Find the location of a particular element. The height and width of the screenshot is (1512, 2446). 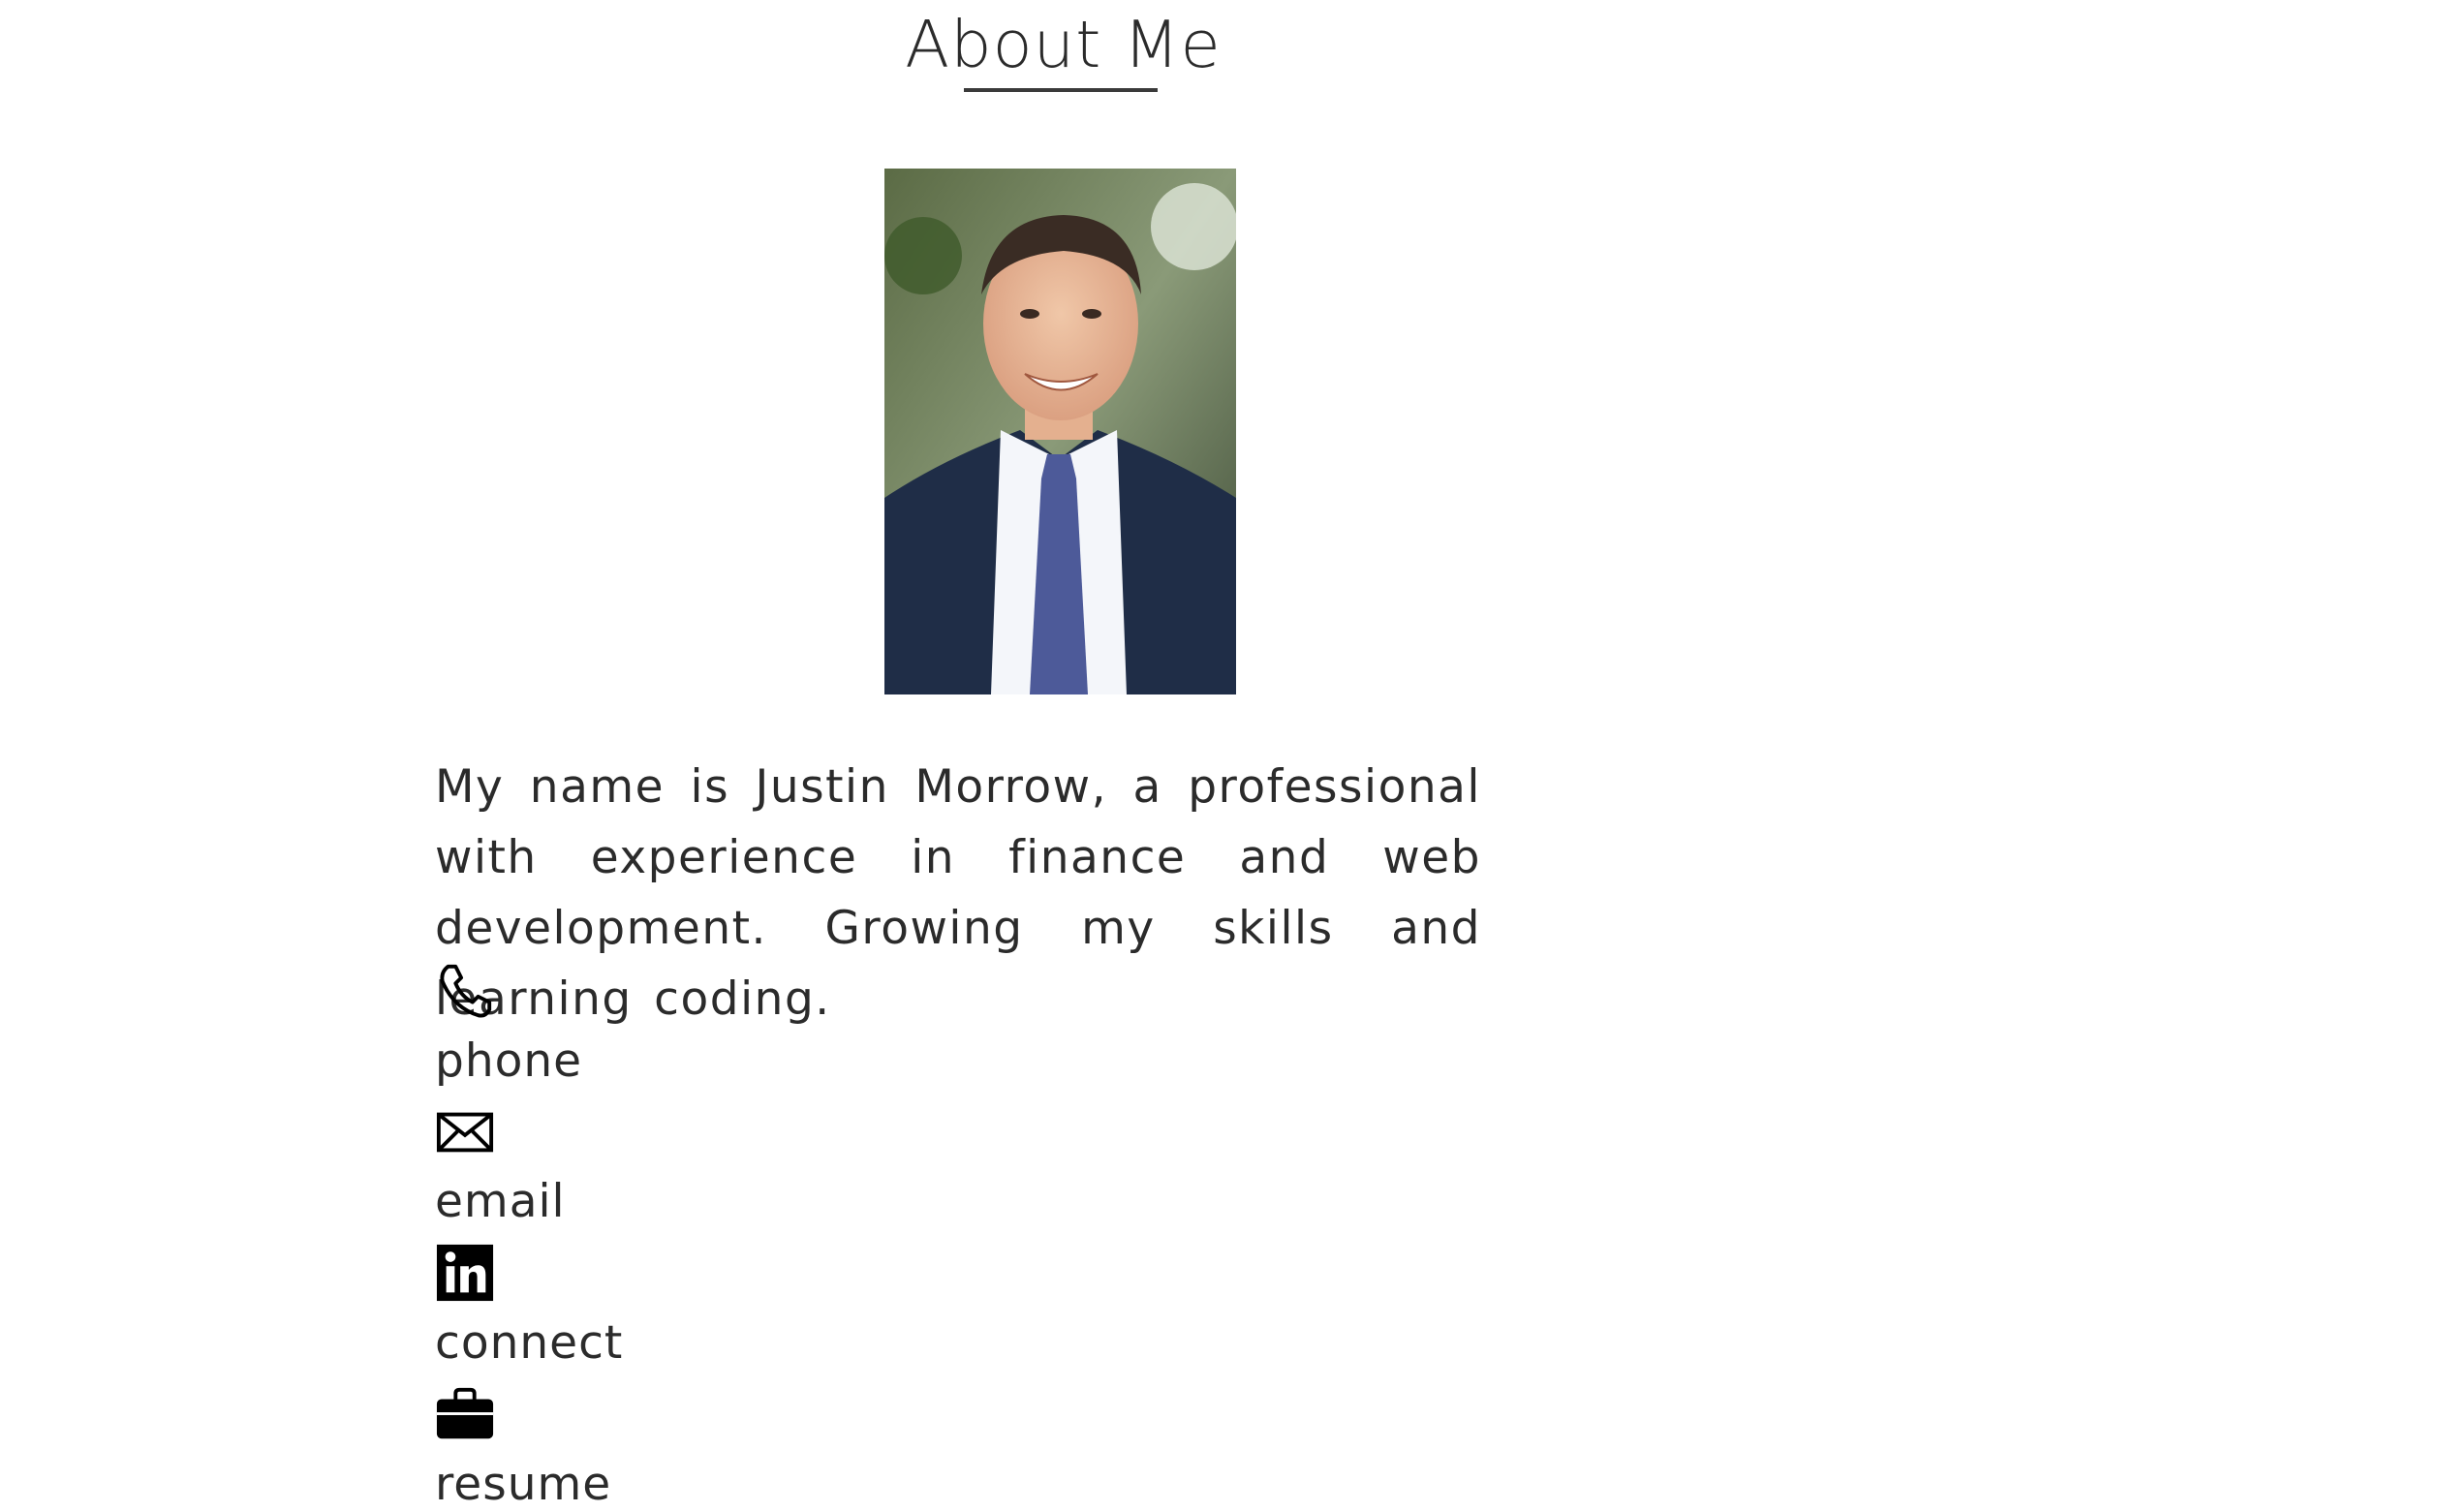

connect-label: connect is located at coordinates (529, 1343).